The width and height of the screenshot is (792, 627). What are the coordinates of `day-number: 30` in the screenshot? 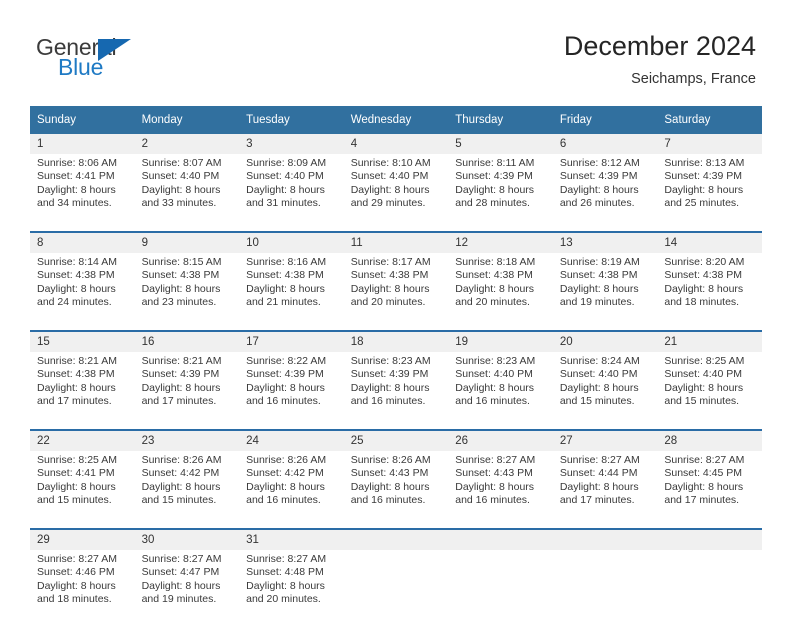 It's located at (187, 539).